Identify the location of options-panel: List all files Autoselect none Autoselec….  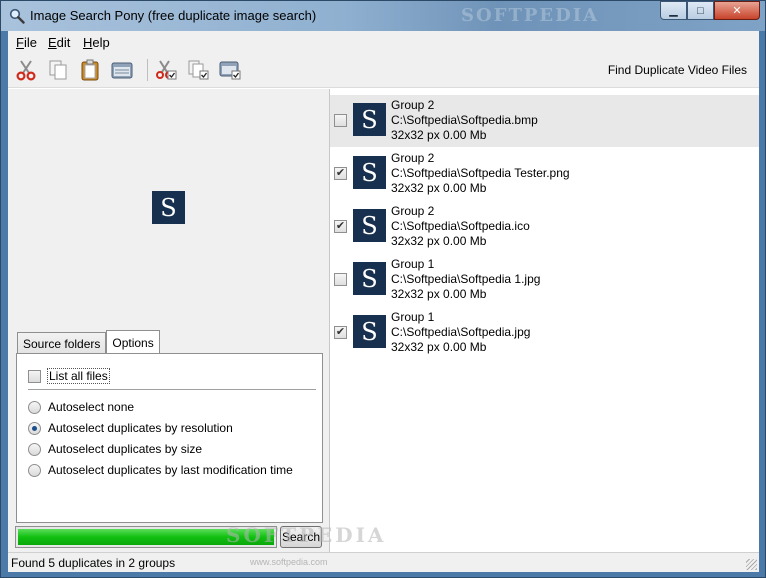
(169, 438).